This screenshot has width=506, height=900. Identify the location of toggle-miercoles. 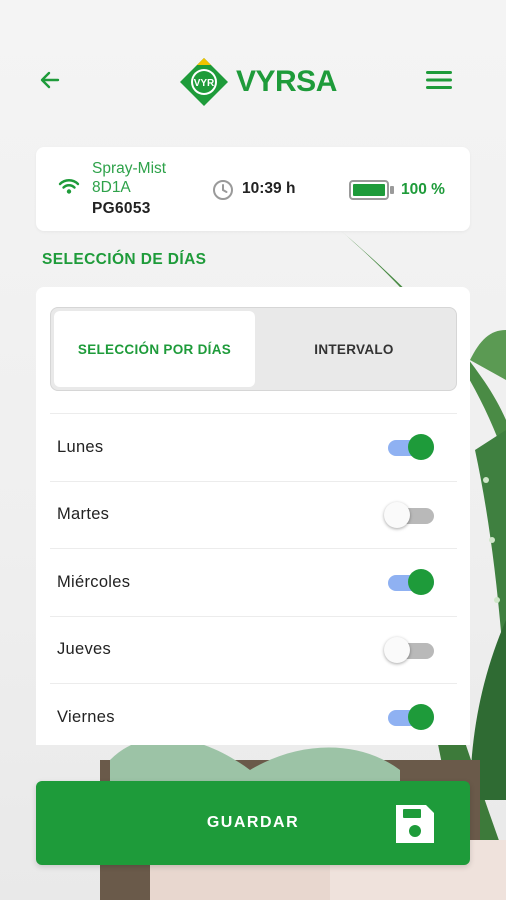
(409, 582).